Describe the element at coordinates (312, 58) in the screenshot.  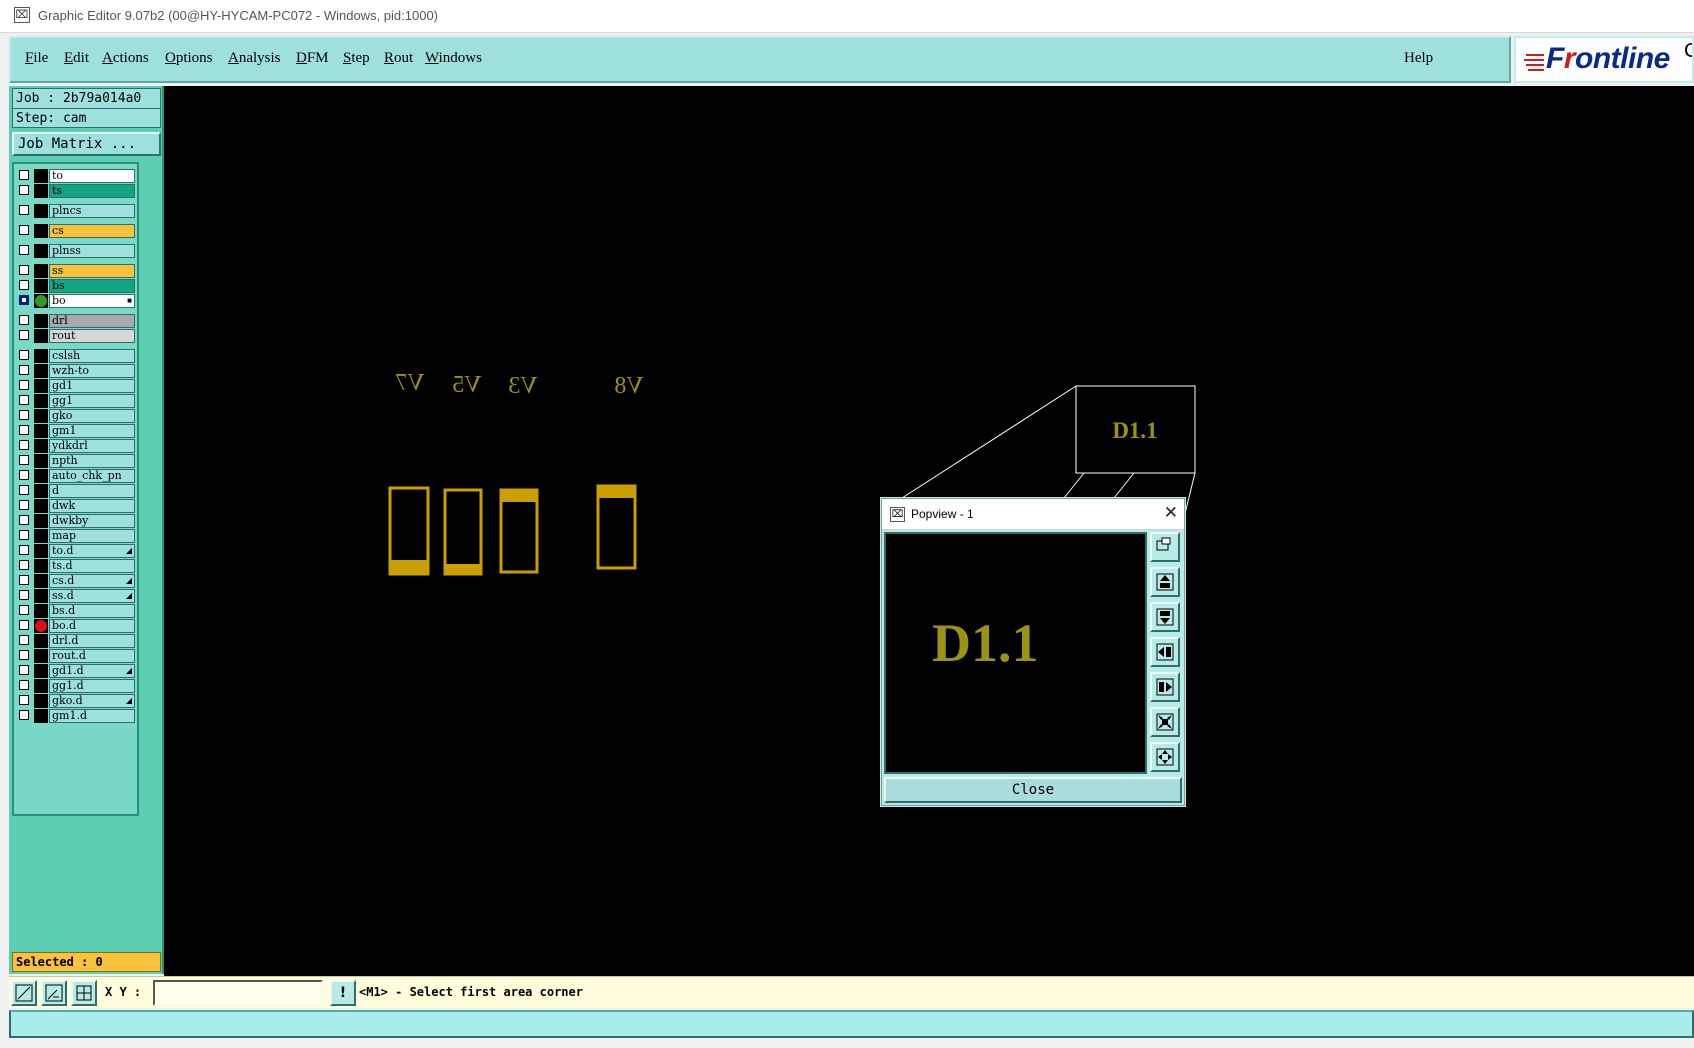
I see `menu-item-5: DFM` at that location.